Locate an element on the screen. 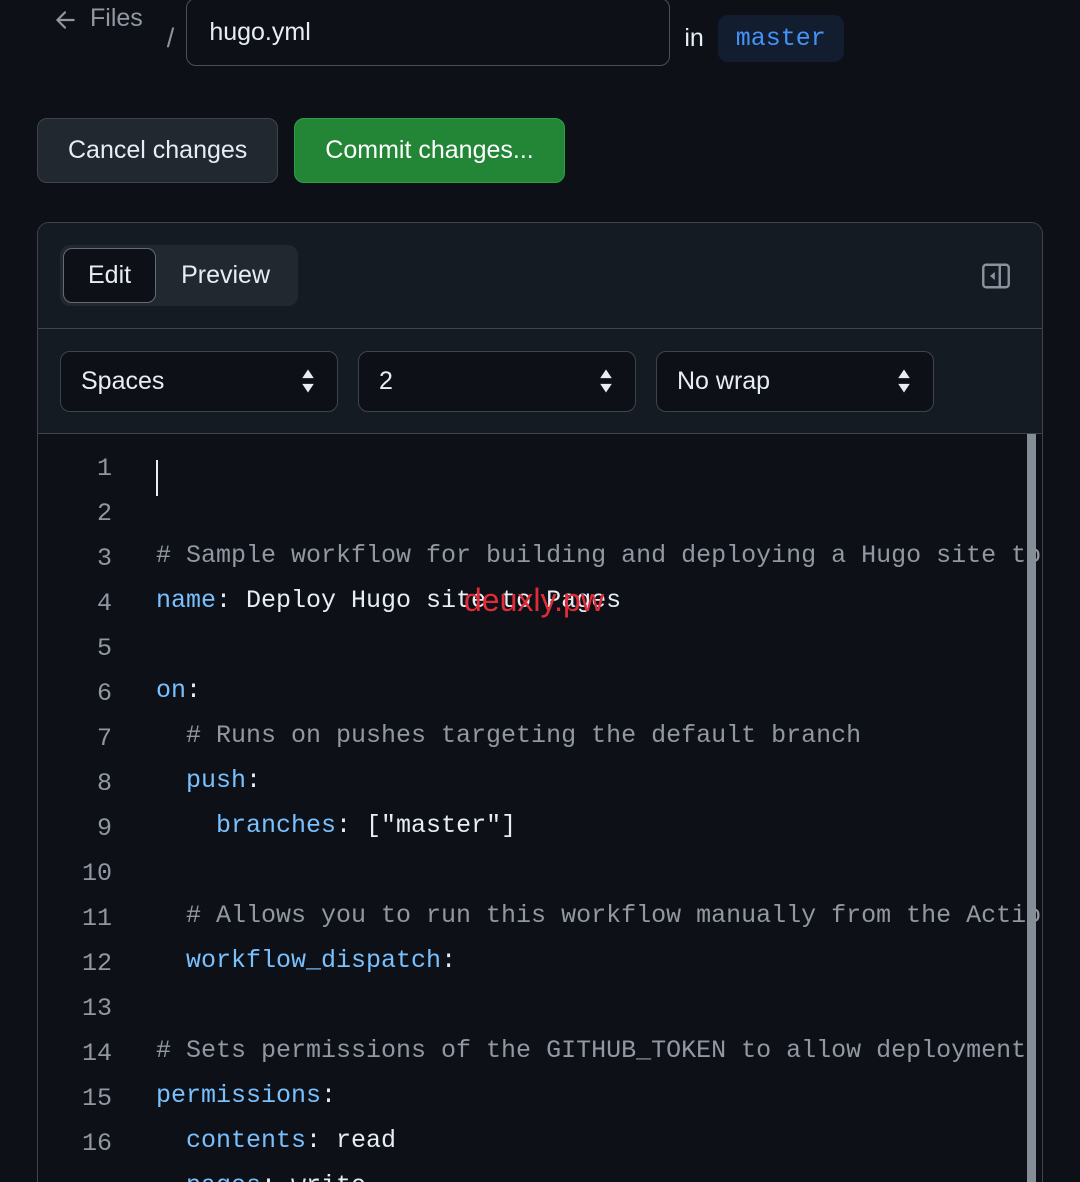  back-to-files-label: Files is located at coordinates (116, 18).